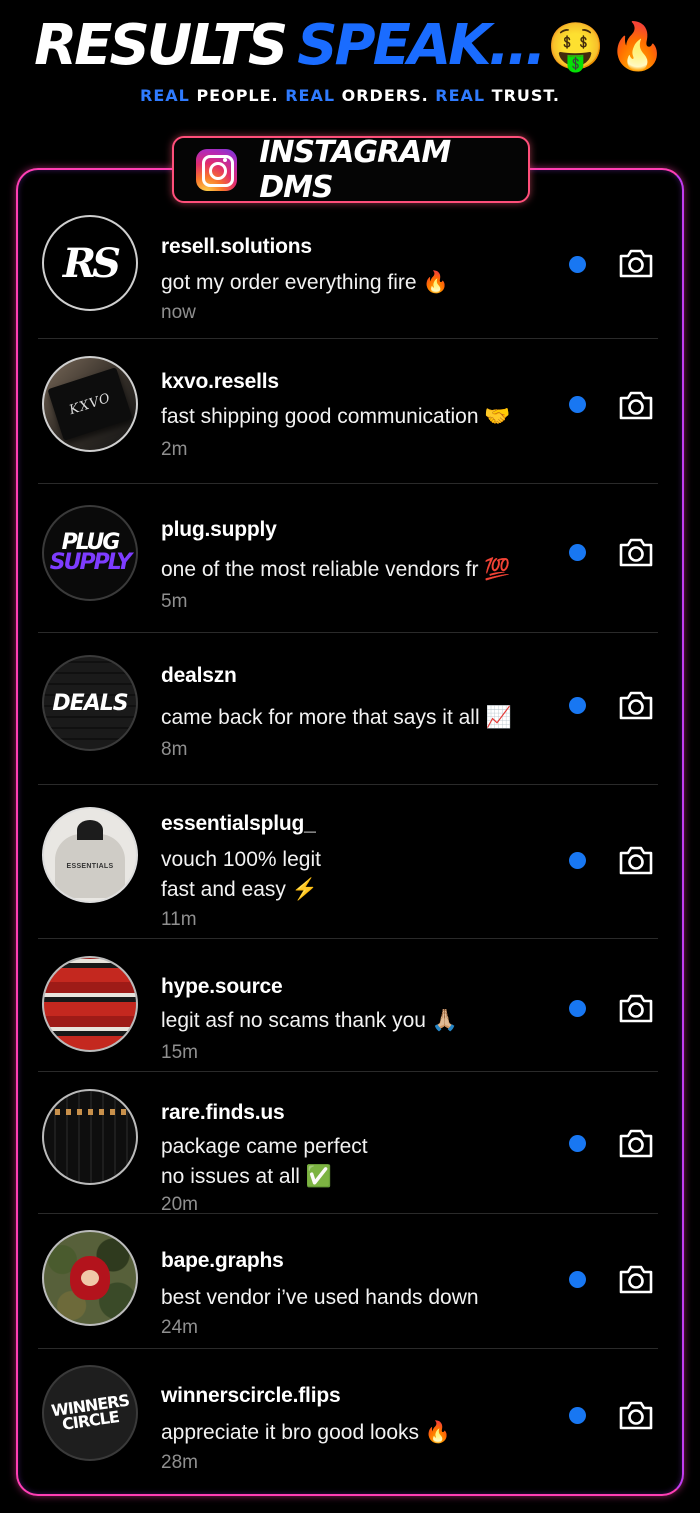 This screenshot has height=1513, width=700. Describe the element at coordinates (222, 1261) in the screenshot. I see `username: bape.graphs` at that location.